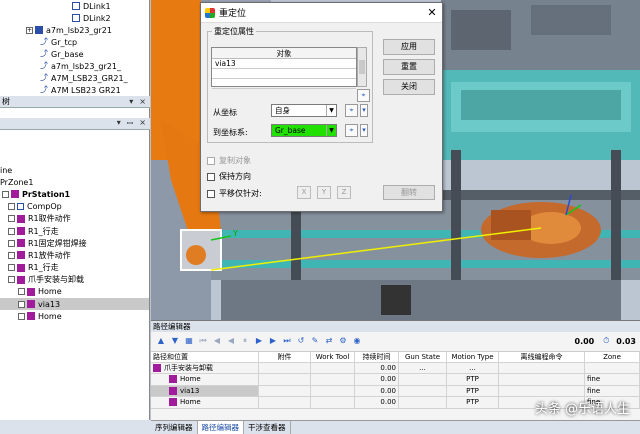  What do you see at coordinates (74, 30) in the screenshot?
I see `tree-node: + a7m_lsb23_gr21` at bounding box center [74, 30].